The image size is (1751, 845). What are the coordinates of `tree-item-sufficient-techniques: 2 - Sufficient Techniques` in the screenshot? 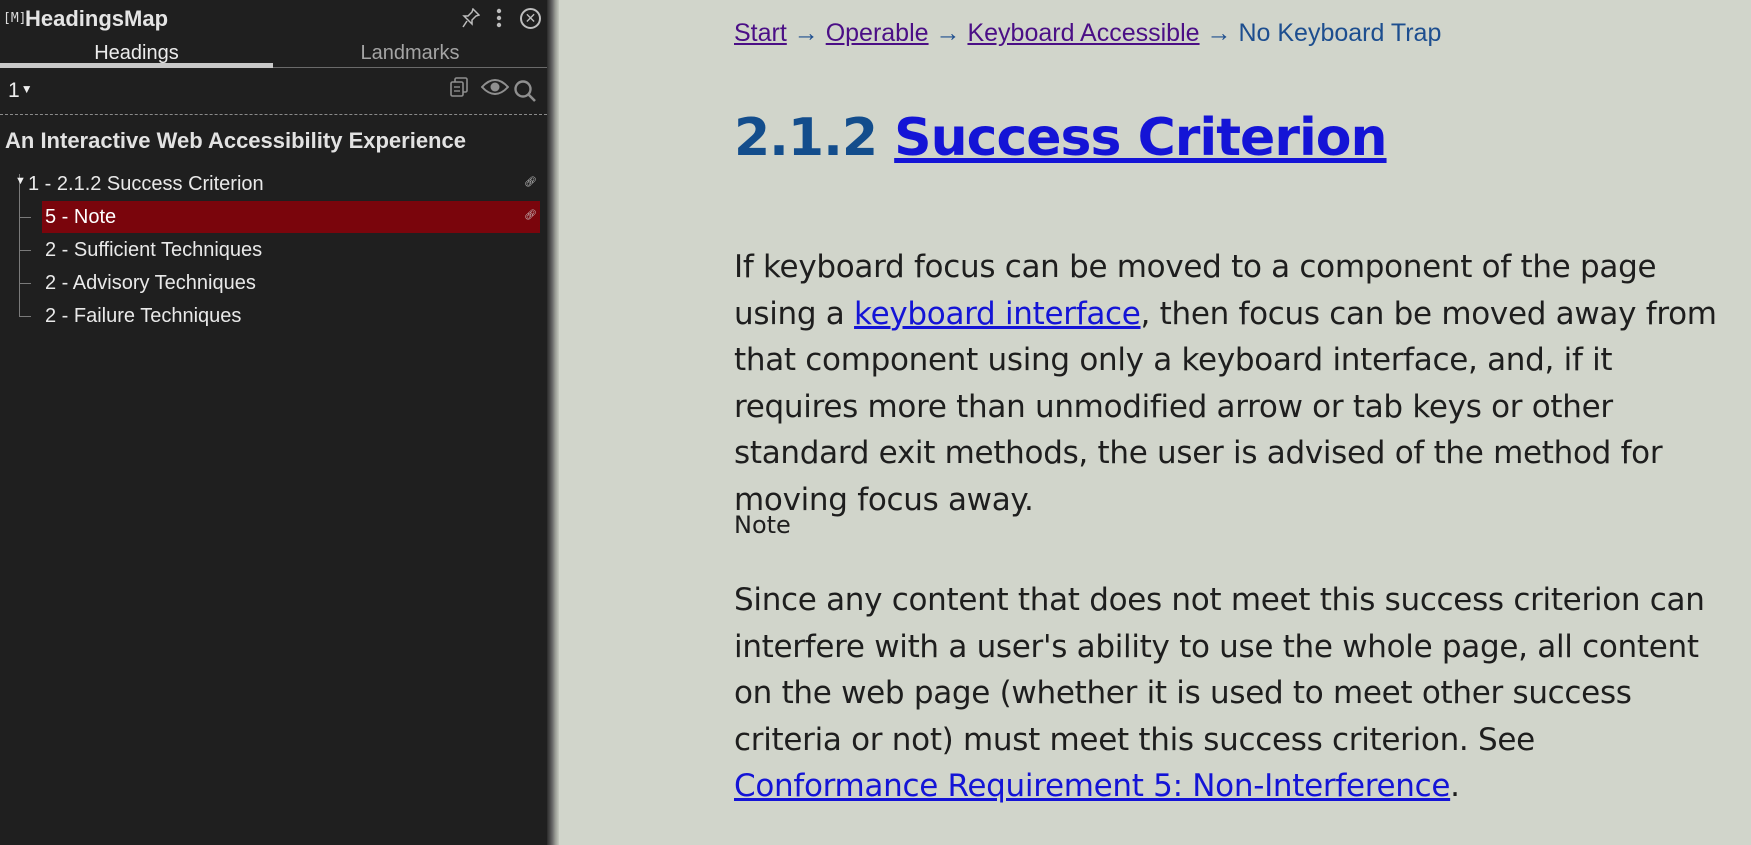 It's located at (279, 250).